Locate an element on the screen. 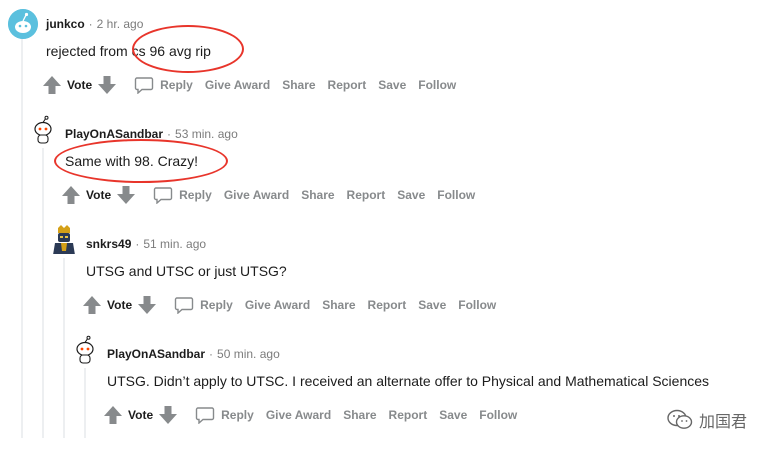  author-name: junkco is located at coordinates (65, 24).